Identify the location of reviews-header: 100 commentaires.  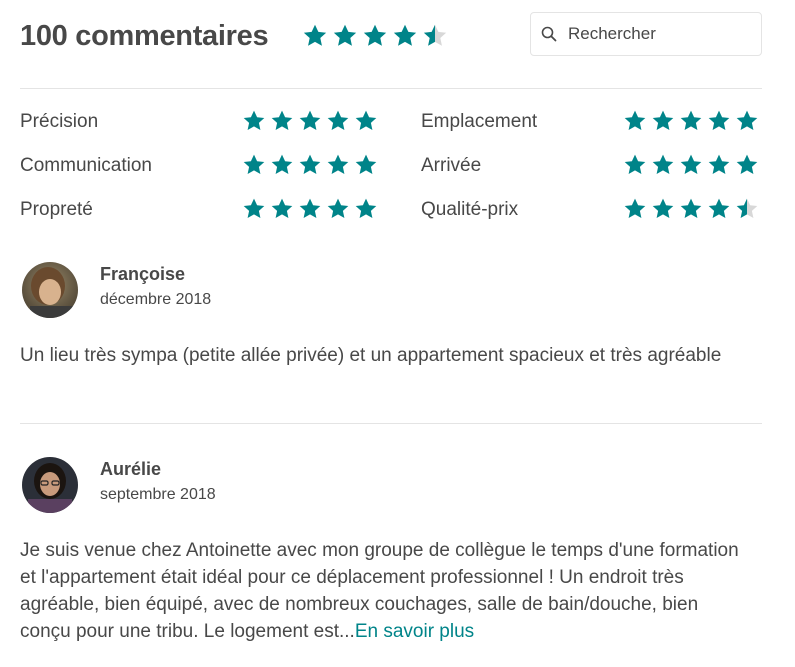
(391, 37).